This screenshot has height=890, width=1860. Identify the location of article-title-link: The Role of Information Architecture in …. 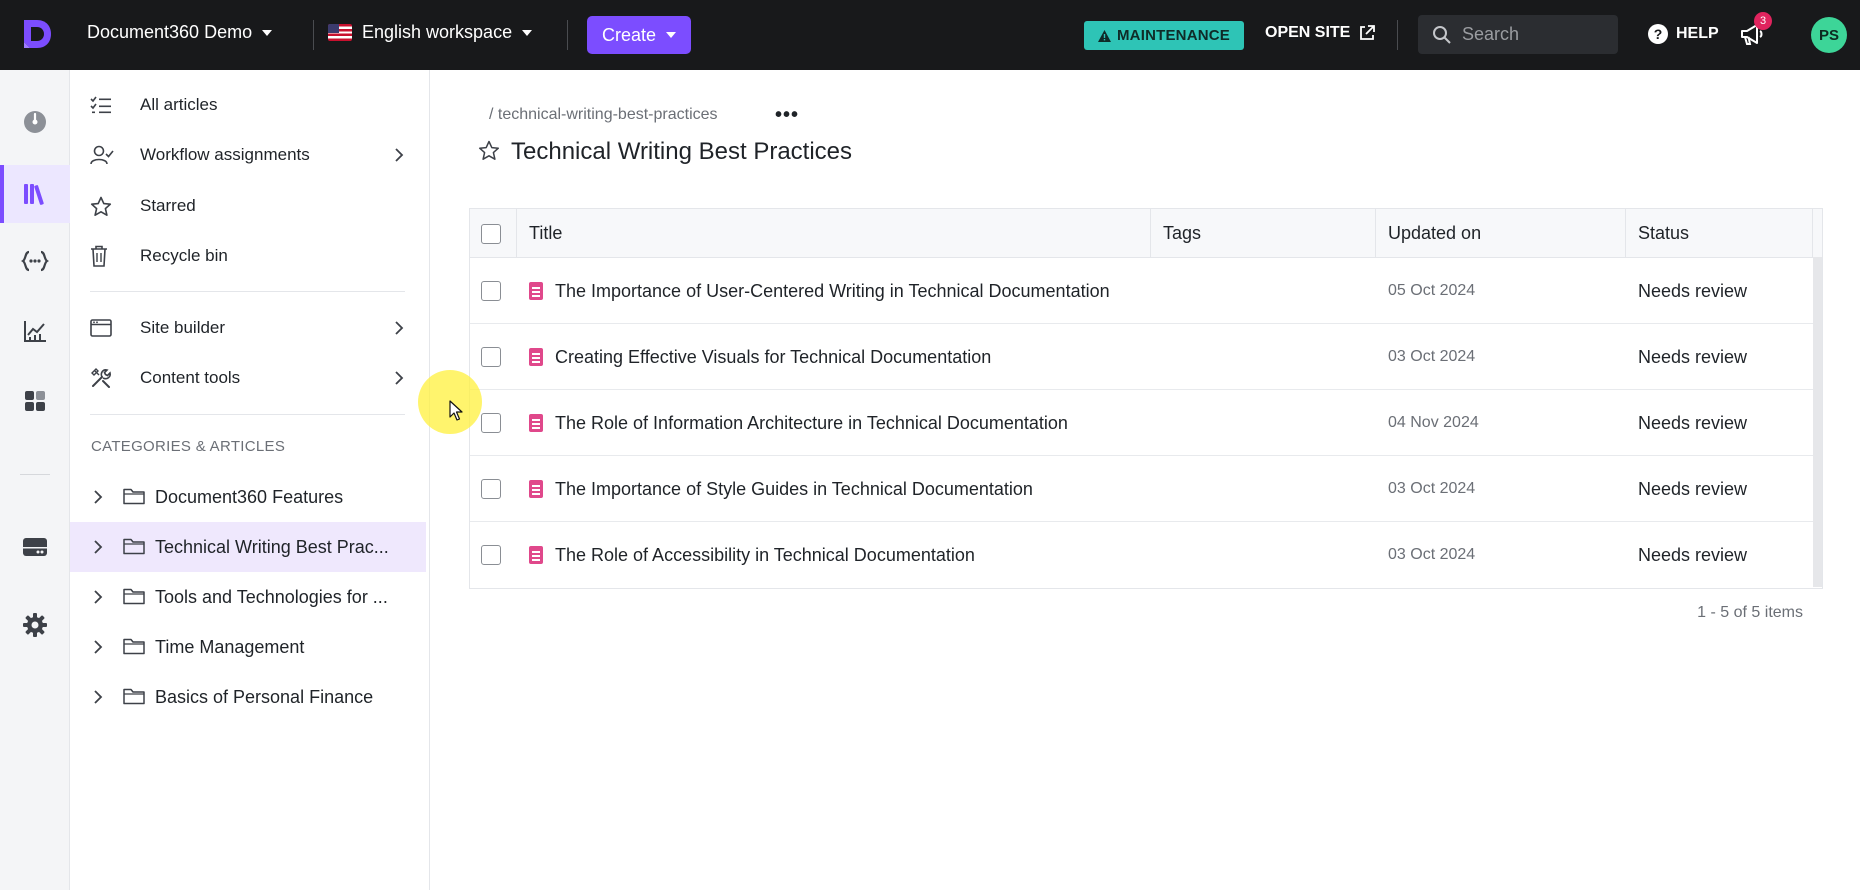
(811, 423).